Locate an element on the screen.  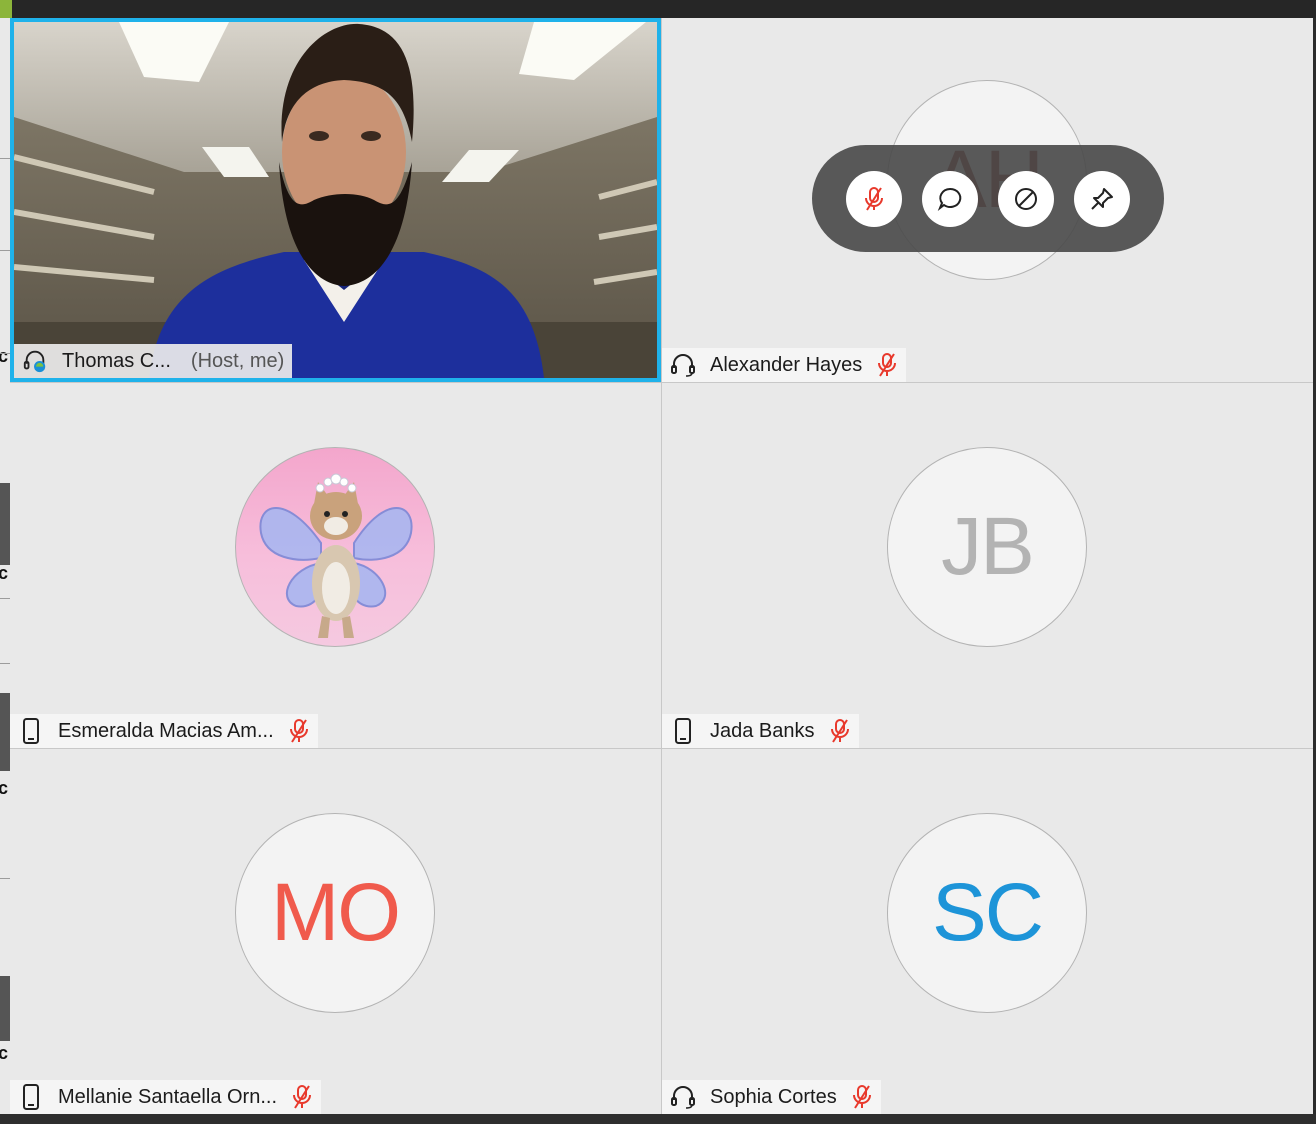
participant-controls-bar is located at coordinates (988, 198).